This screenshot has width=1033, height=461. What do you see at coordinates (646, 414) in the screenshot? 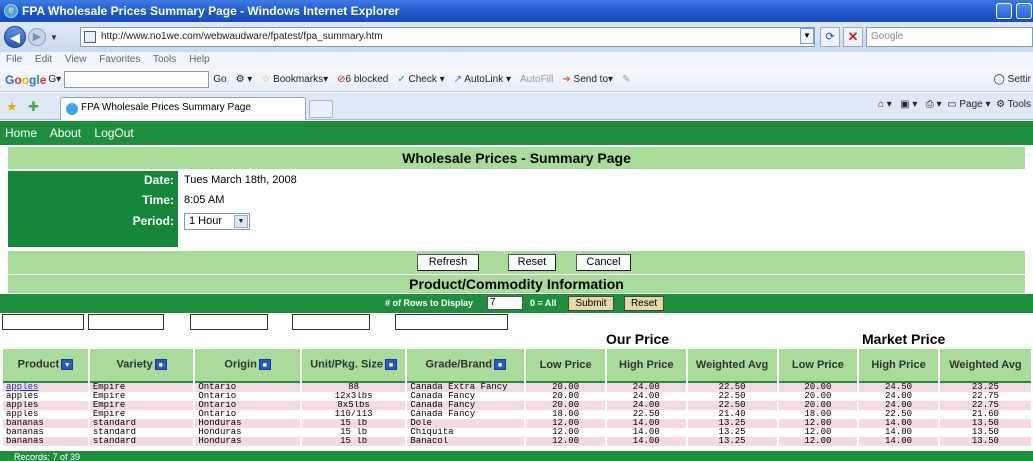
I see `cell-high: 22.50` at bounding box center [646, 414].